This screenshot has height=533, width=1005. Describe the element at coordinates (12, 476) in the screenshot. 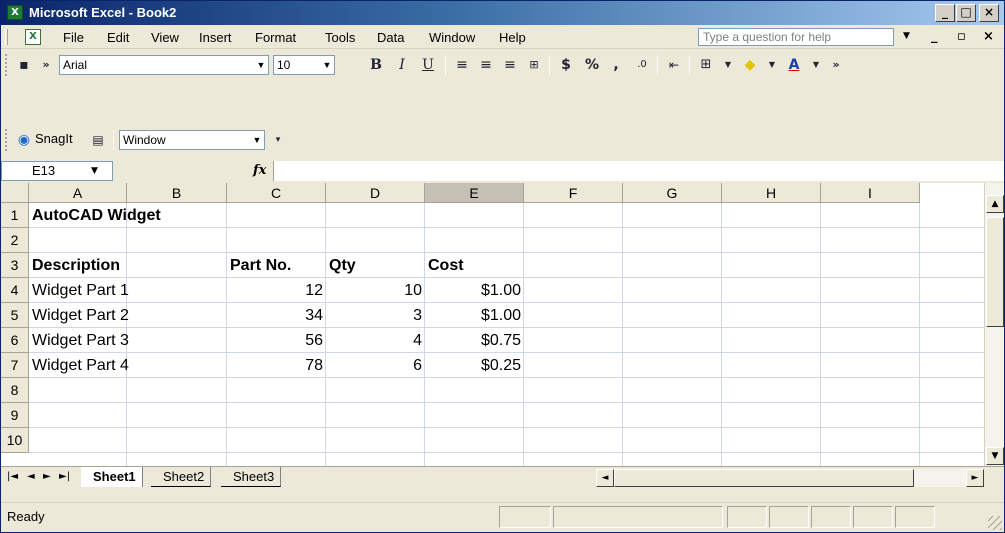

I see `first-sheet-icon: |◄` at that location.